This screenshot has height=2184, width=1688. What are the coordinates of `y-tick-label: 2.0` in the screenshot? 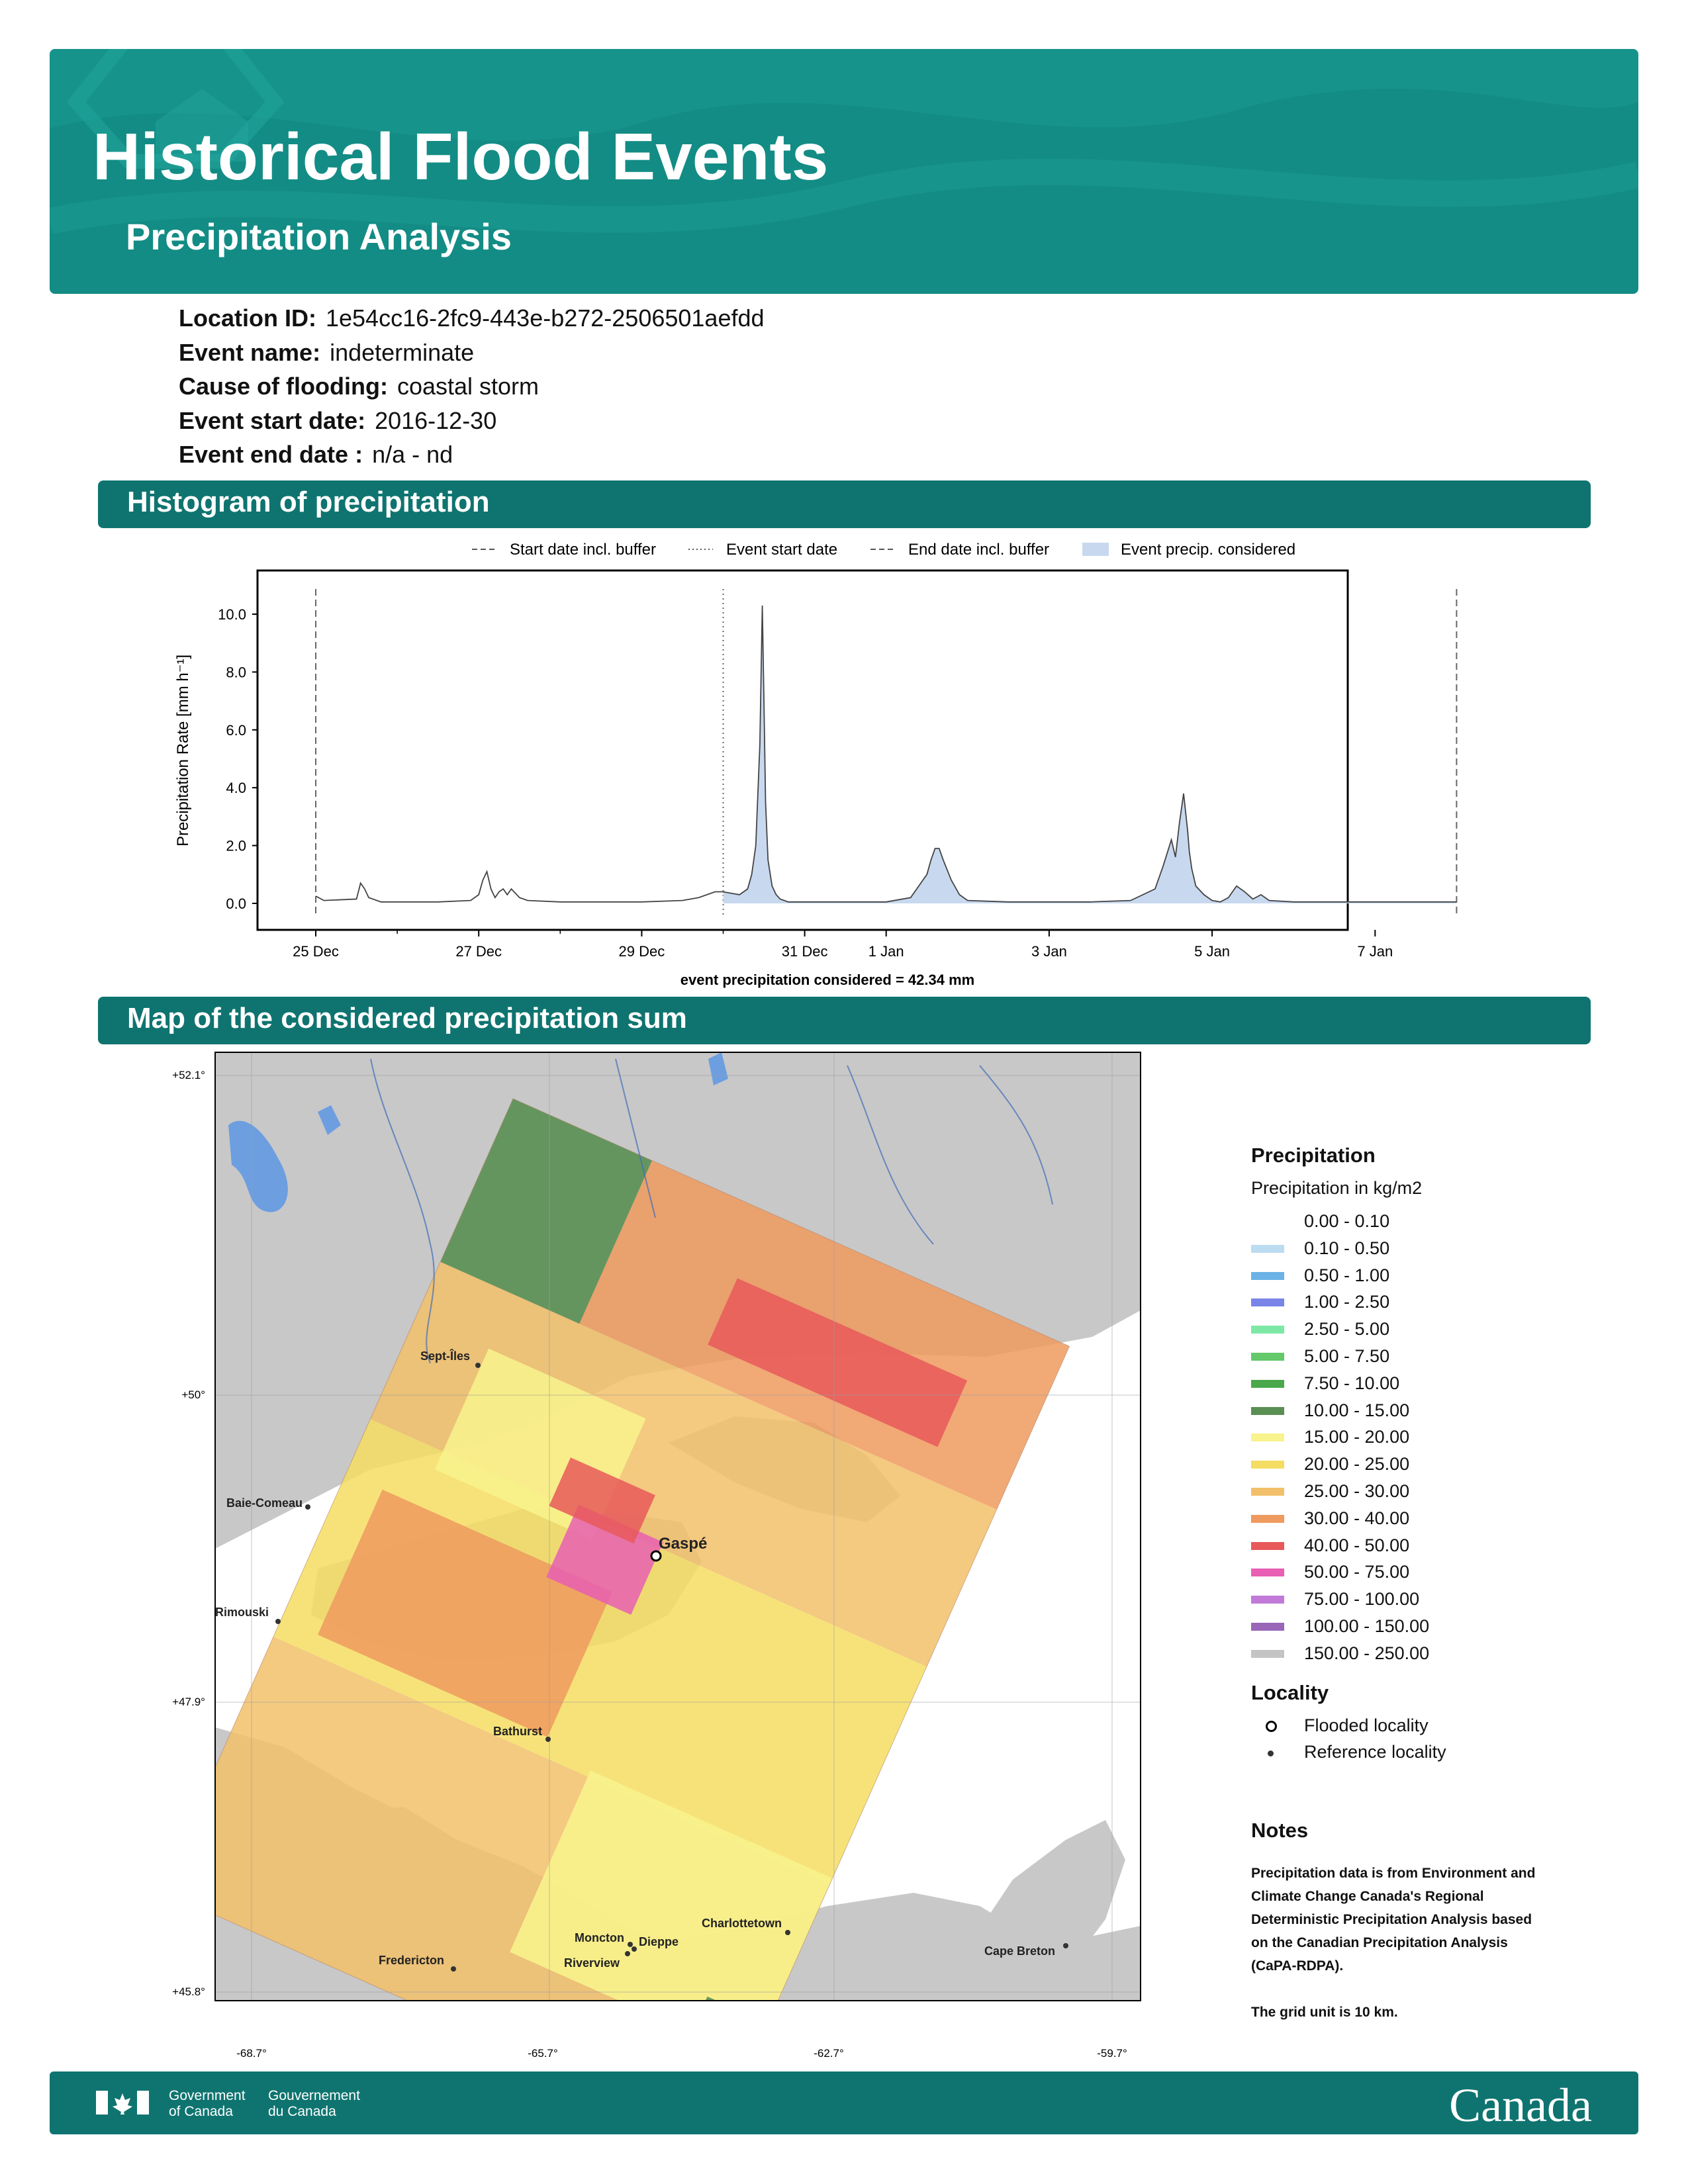 It's located at (236, 846).